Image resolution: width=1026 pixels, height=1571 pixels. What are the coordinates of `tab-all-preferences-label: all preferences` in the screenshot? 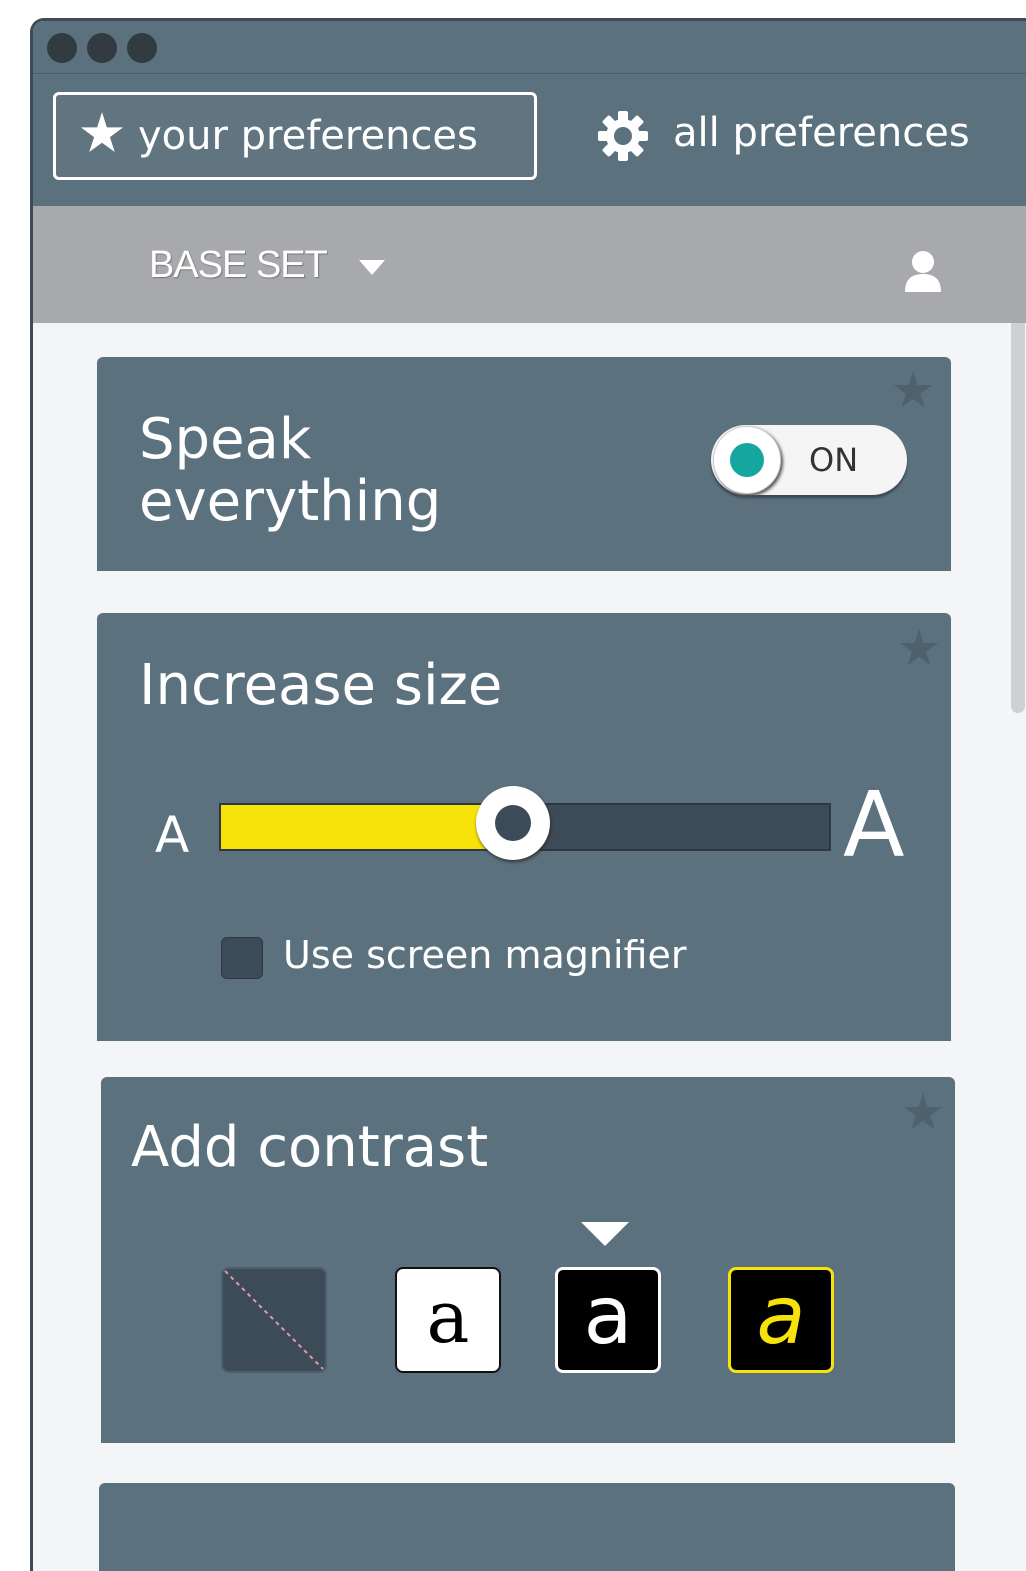 It's located at (821, 133).